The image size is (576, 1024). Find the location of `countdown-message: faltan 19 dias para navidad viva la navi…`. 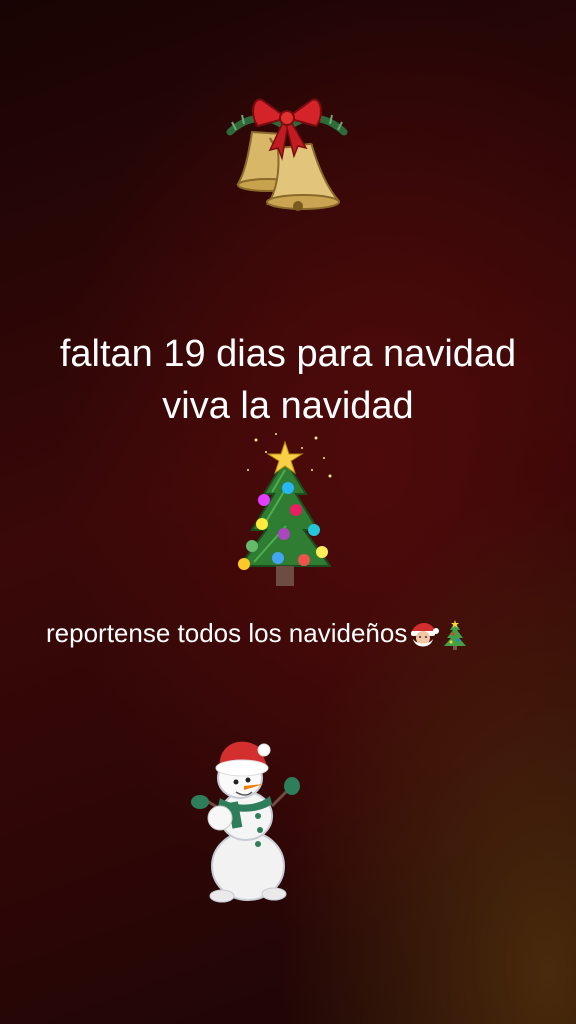

countdown-message: faltan 19 dias para navidad viva la navi… is located at coordinates (288, 380).